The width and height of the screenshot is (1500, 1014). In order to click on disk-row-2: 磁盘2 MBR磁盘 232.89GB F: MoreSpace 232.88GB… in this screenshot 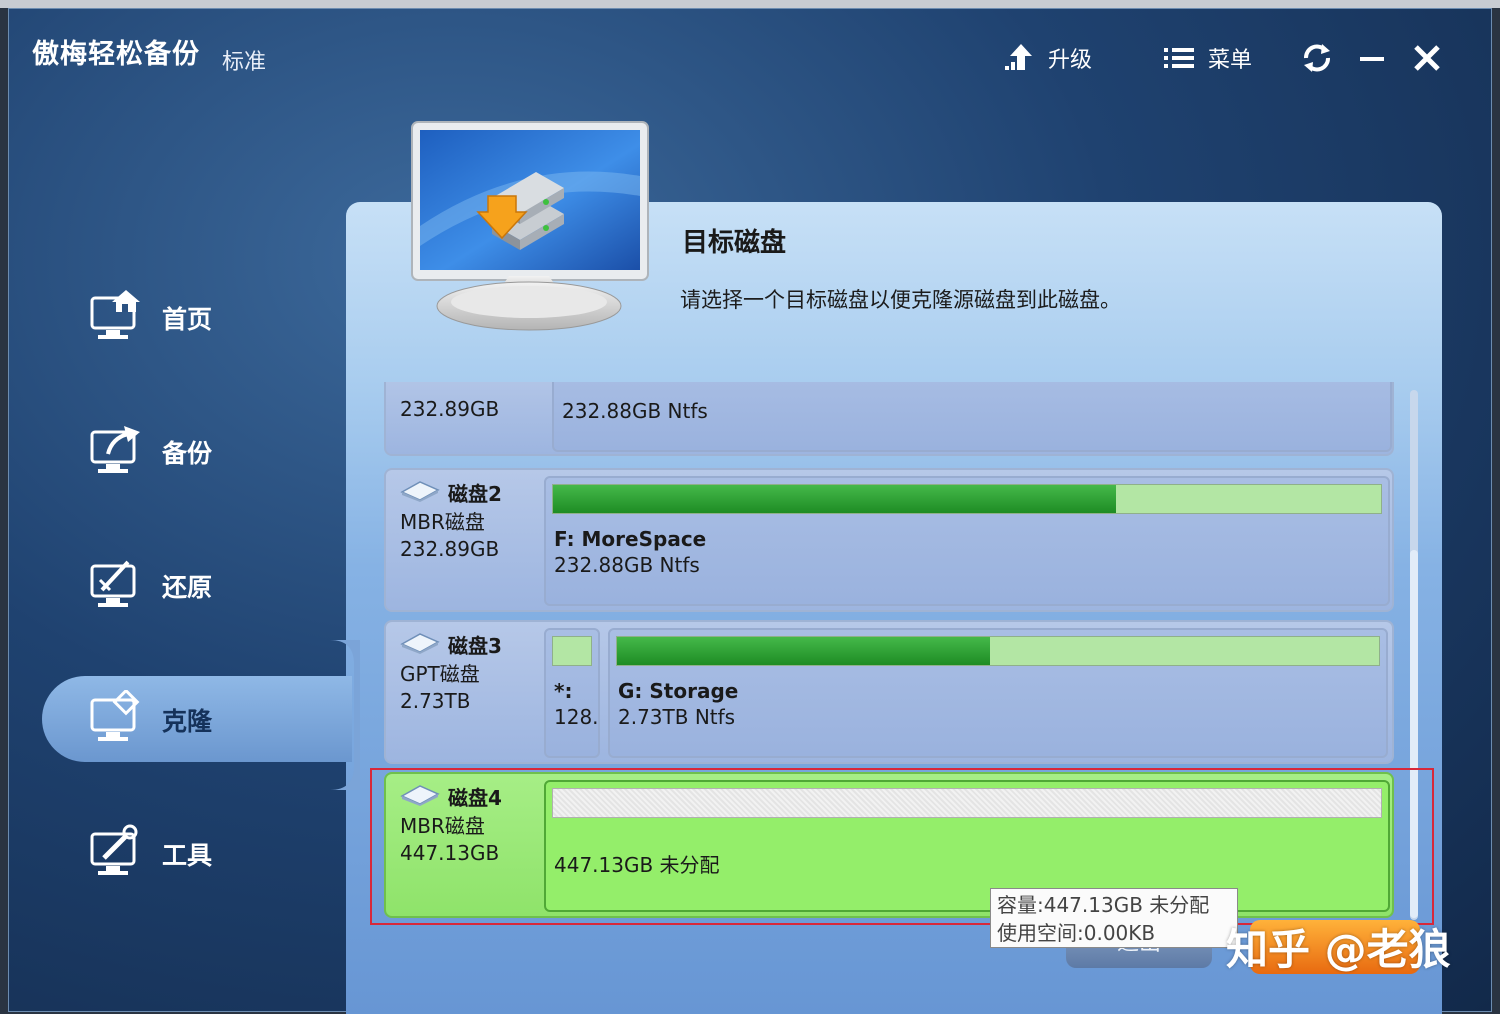, I will do `click(889, 540)`.